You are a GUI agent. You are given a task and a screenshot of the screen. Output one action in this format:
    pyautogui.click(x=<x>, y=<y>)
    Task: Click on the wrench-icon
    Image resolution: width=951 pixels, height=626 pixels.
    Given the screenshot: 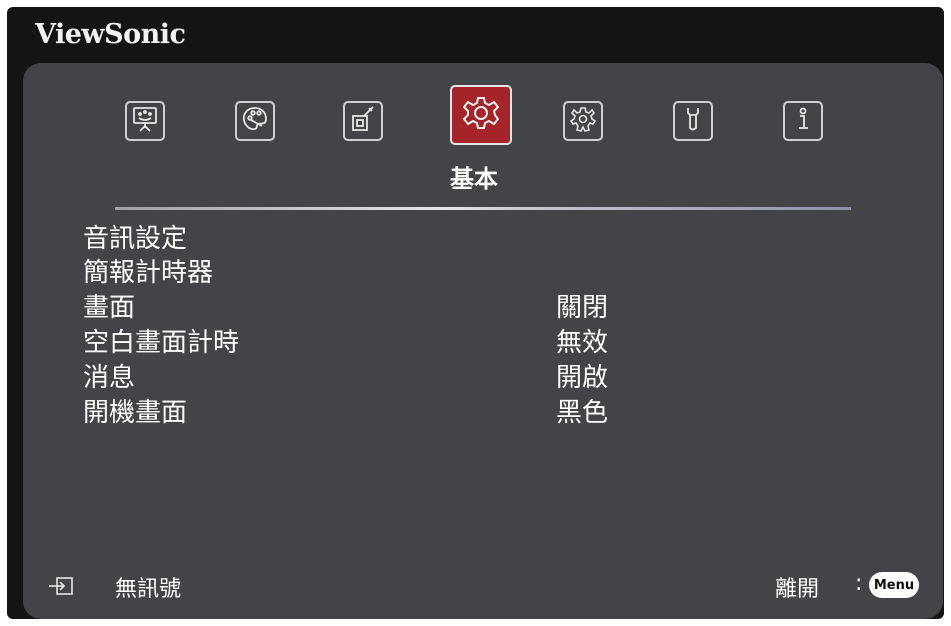 What is the action you would take?
    pyautogui.click(x=693, y=121)
    